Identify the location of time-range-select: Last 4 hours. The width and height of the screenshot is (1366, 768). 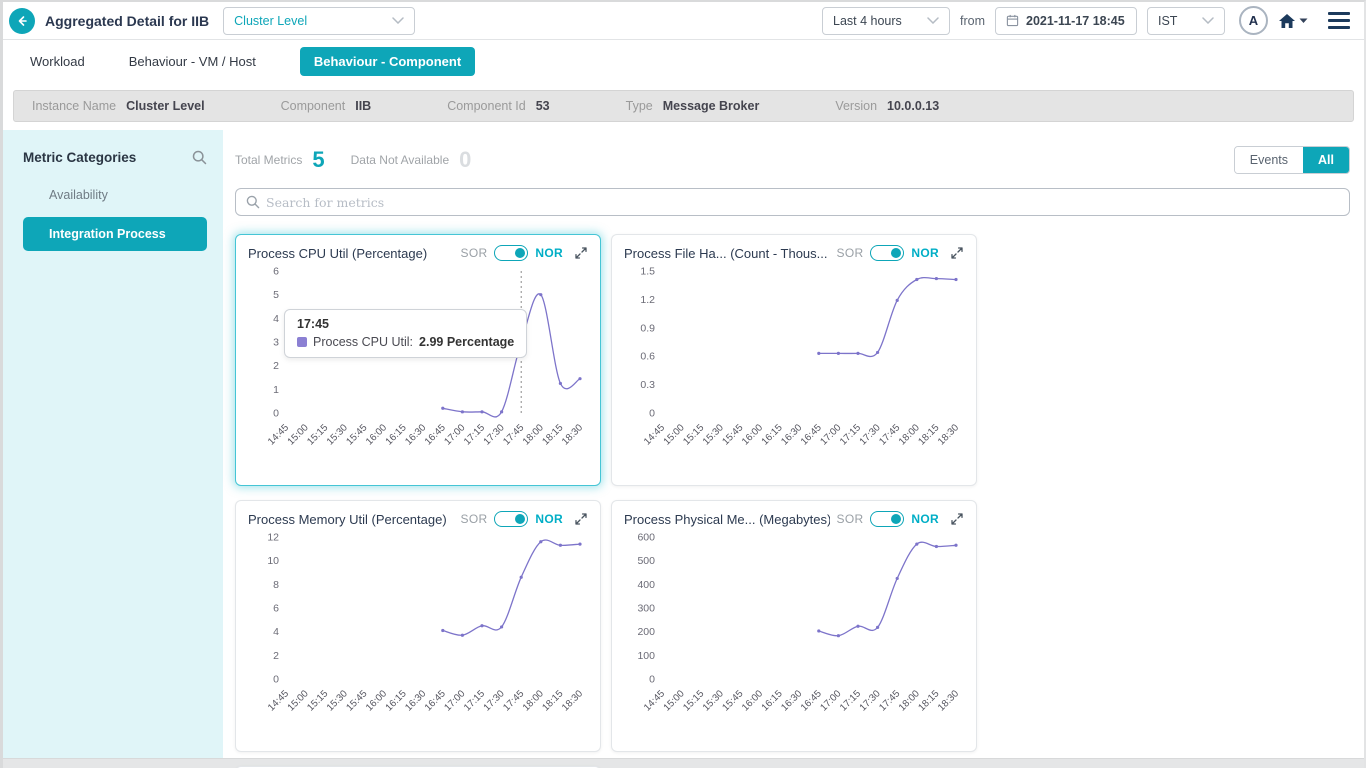
(886, 20).